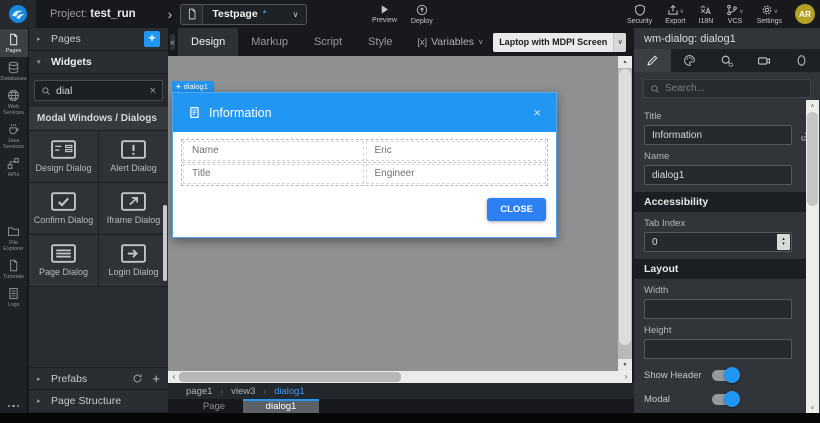 The image size is (820, 423). I want to click on modal-toggle, so click(726, 399).